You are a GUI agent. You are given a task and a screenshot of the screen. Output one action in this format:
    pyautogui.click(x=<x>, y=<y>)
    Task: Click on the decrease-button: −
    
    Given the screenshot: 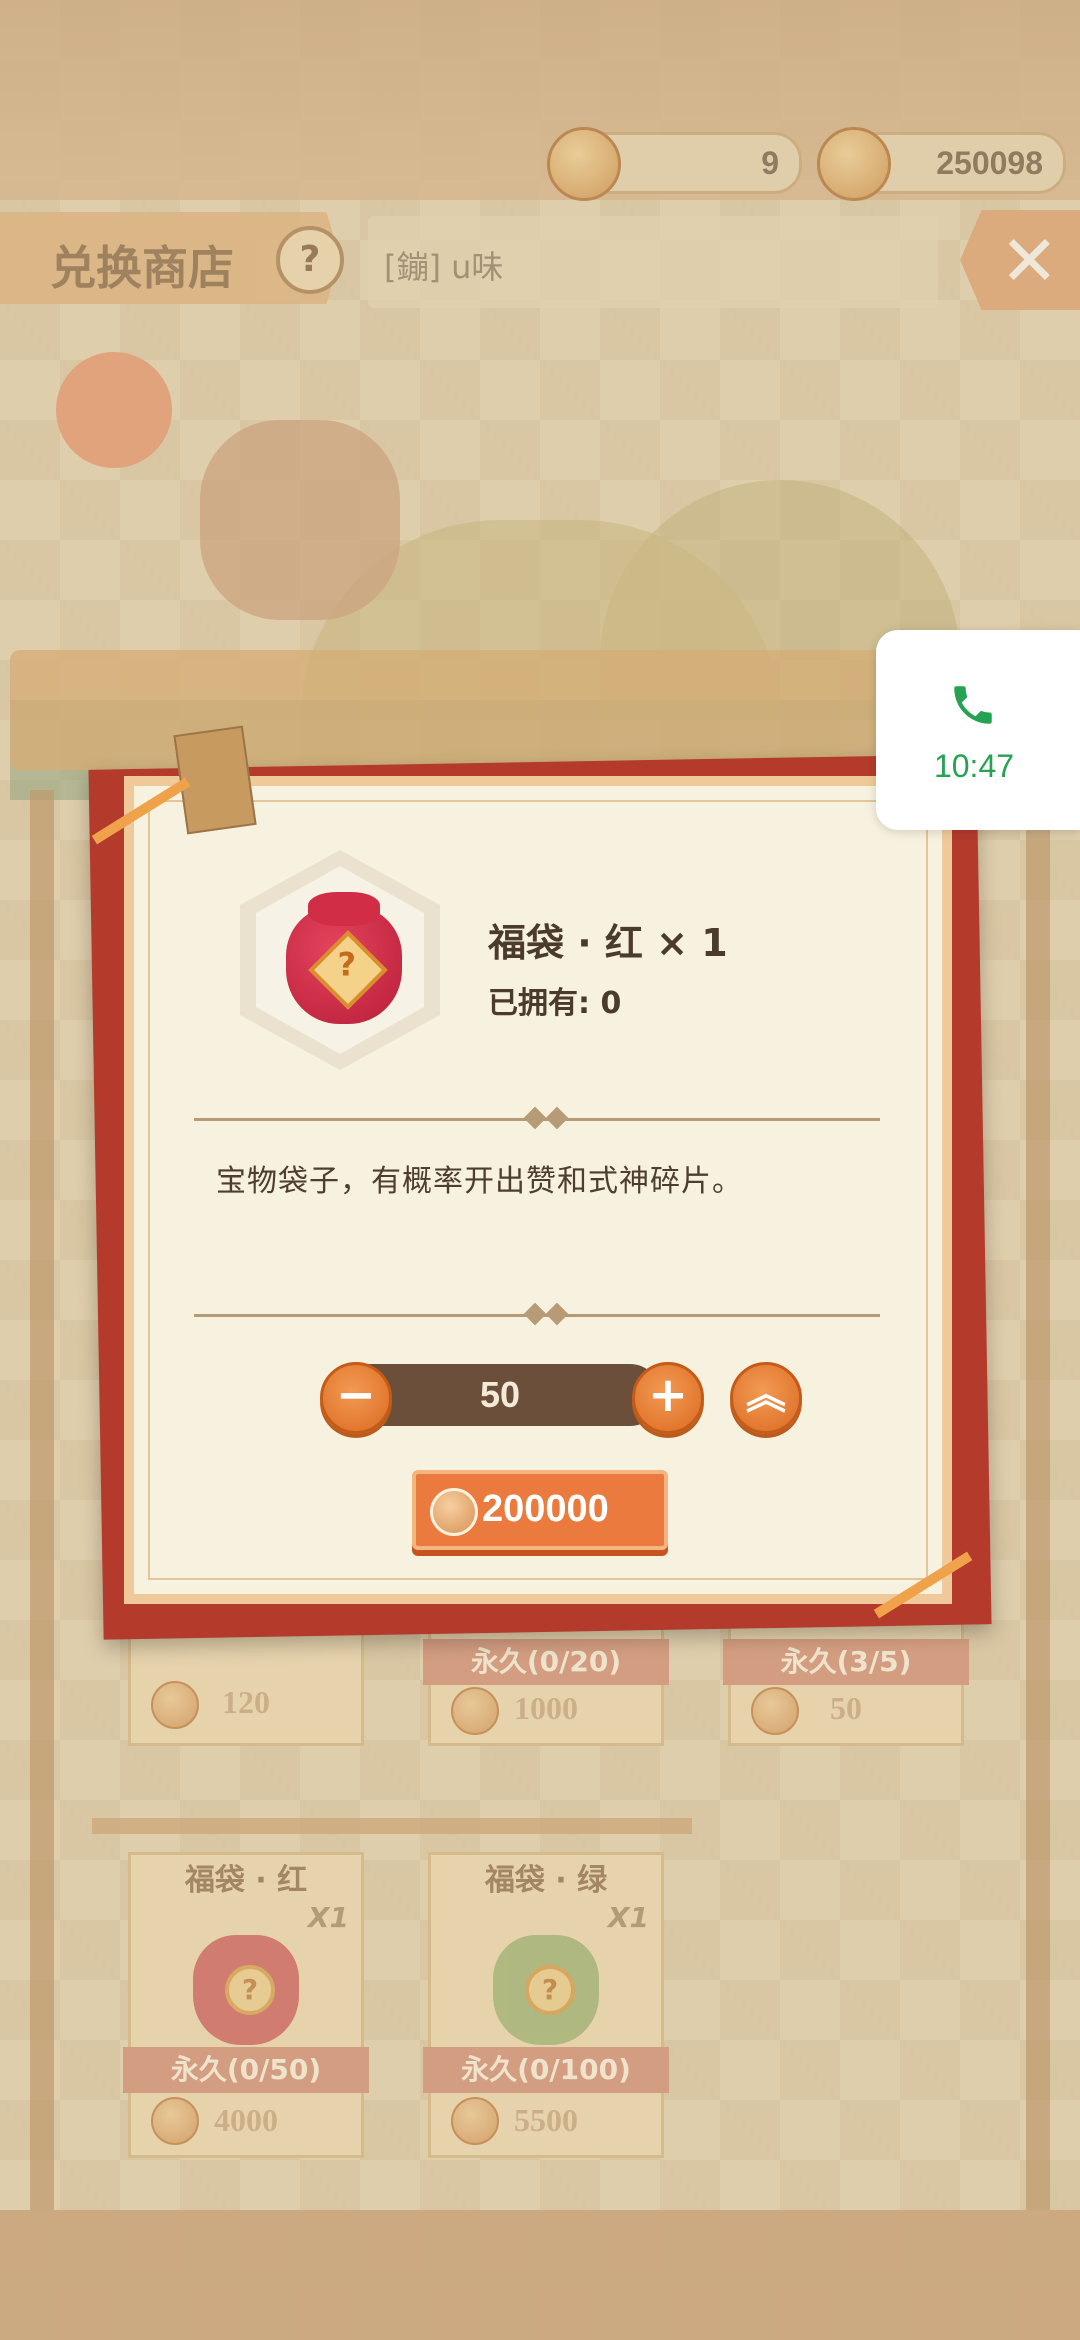 What is the action you would take?
    pyautogui.click(x=356, y=1398)
    